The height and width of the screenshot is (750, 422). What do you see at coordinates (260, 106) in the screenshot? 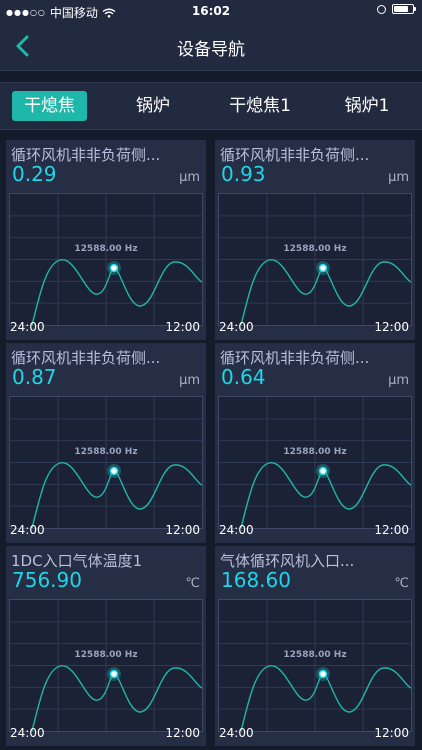
I see `tab-gan-xi-jiao-1: 干熄焦1` at bounding box center [260, 106].